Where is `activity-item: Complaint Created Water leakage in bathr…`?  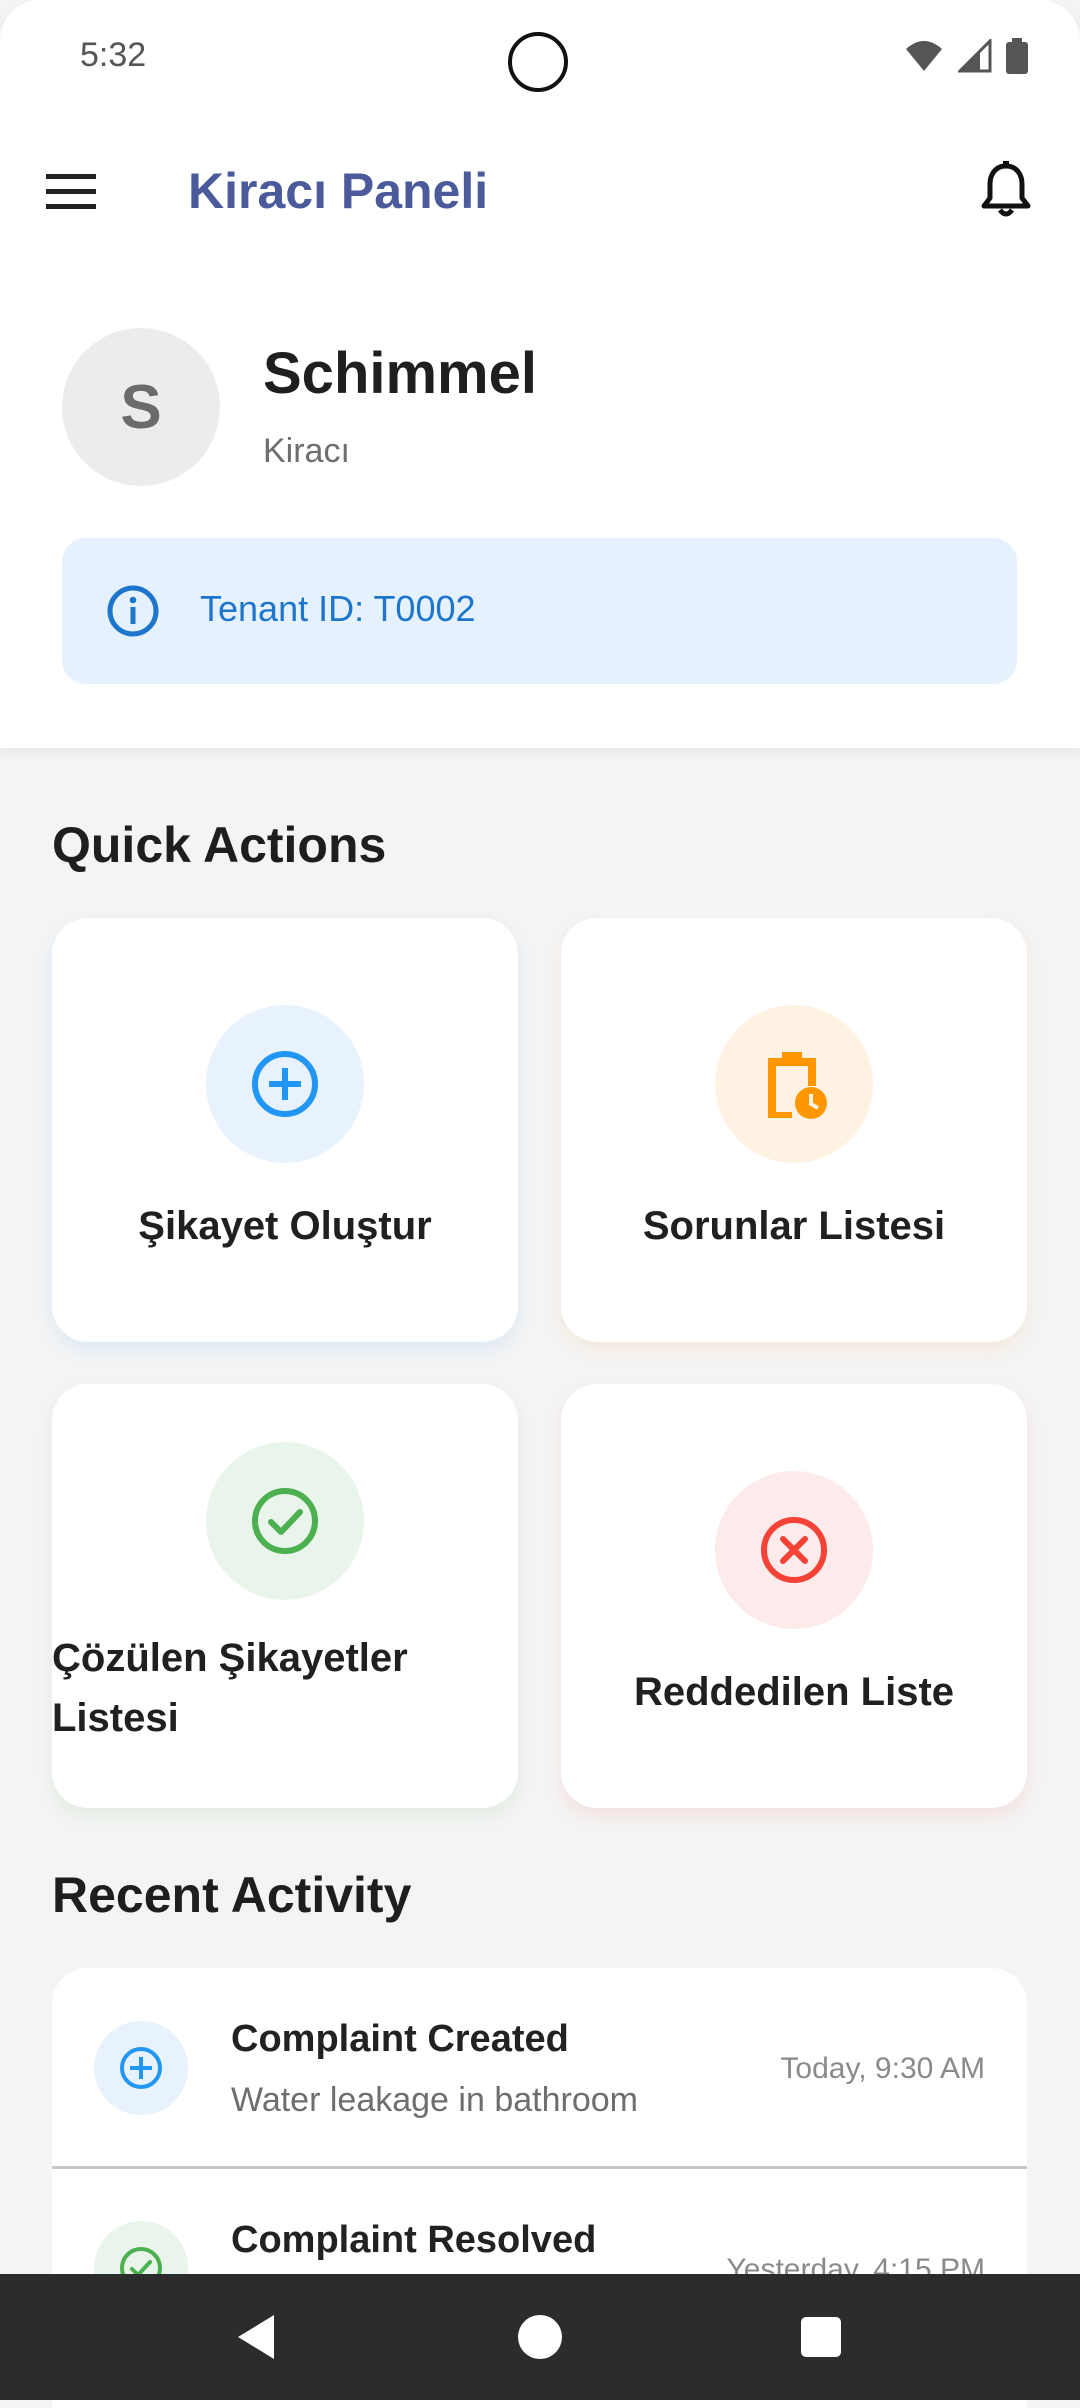 activity-item: Complaint Created Water leakage in bathr… is located at coordinates (539, 2068).